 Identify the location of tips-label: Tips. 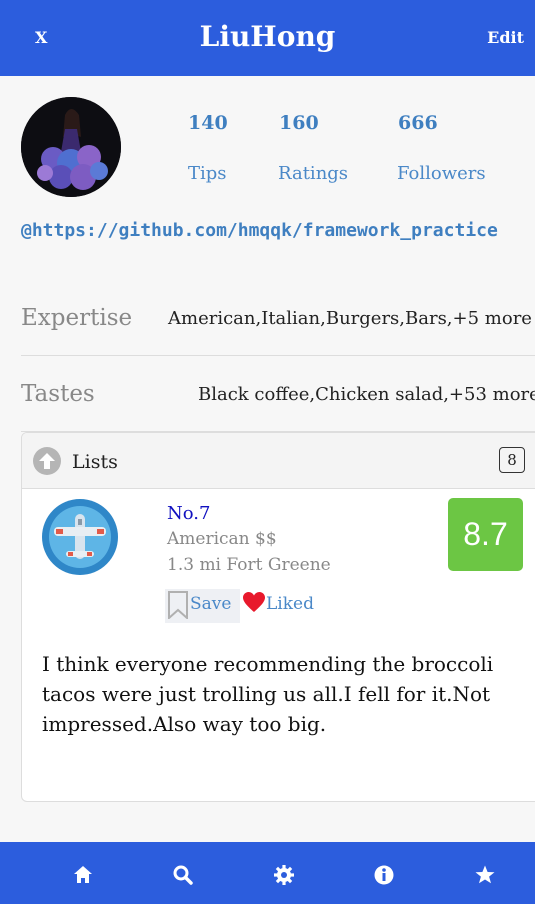
(207, 173).